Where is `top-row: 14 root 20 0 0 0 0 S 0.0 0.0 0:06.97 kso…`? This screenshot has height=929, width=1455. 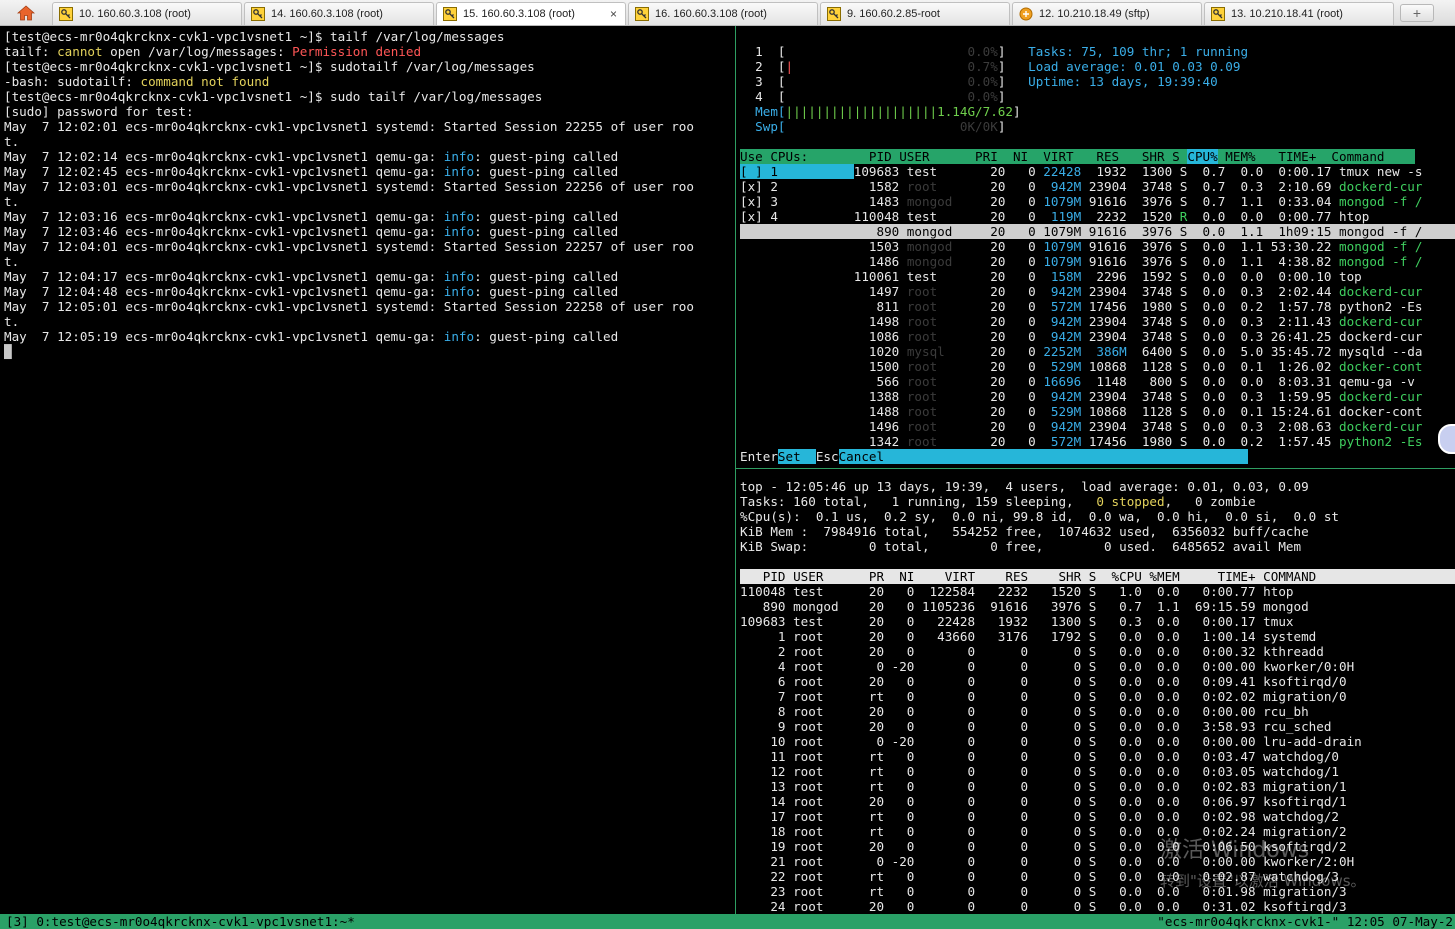
top-row: 14 root 20 0 0 0 0 S 0.0 0.0 0:06.97 kso… is located at coordinates (1097, 801).